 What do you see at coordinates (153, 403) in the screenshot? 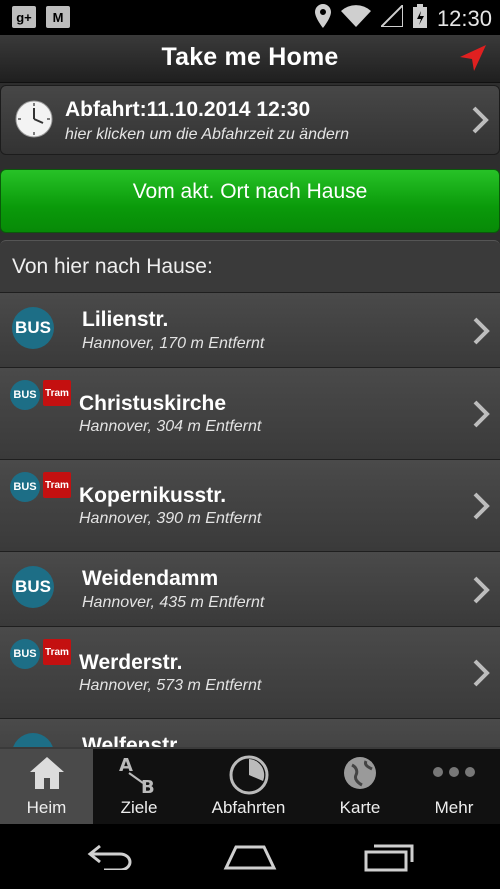
I see `station-name: Christuskirche` at bounding box center [153, 403].